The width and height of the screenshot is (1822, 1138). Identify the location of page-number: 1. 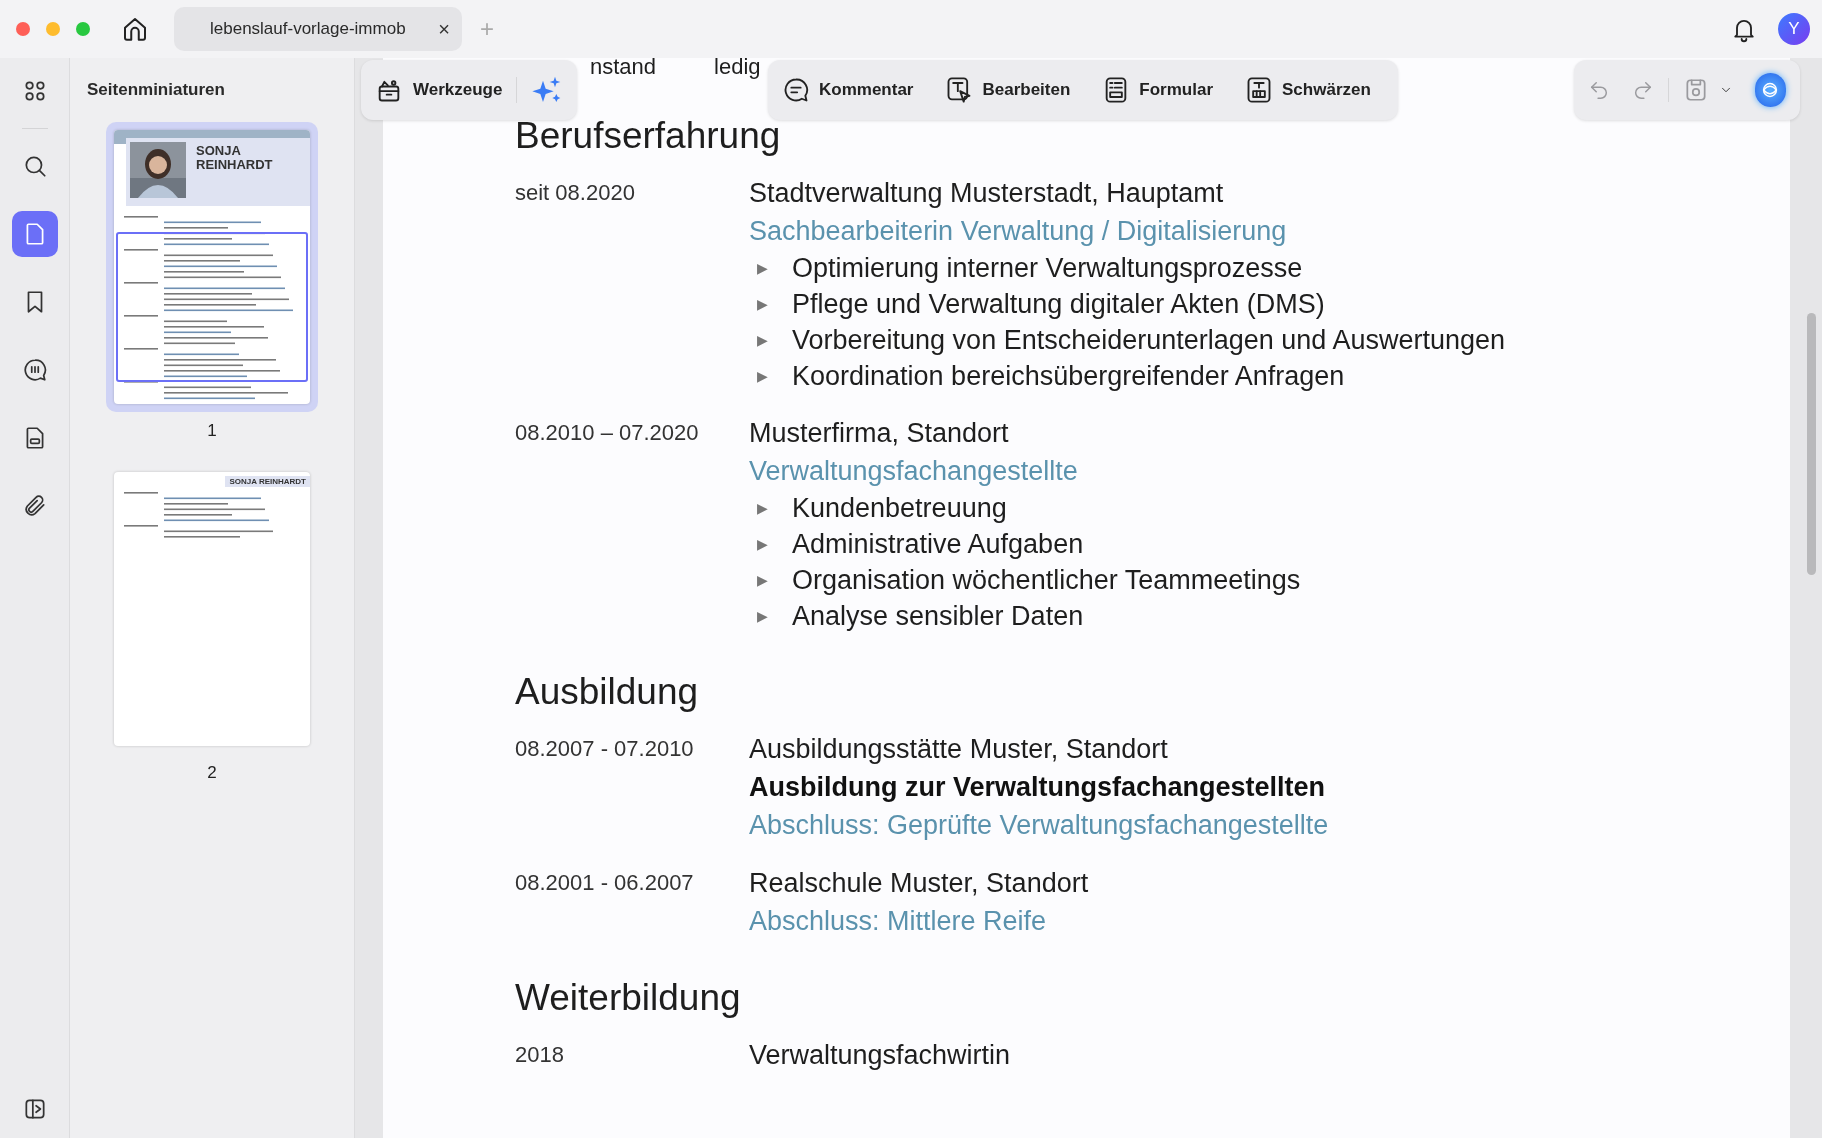
(212, 431).